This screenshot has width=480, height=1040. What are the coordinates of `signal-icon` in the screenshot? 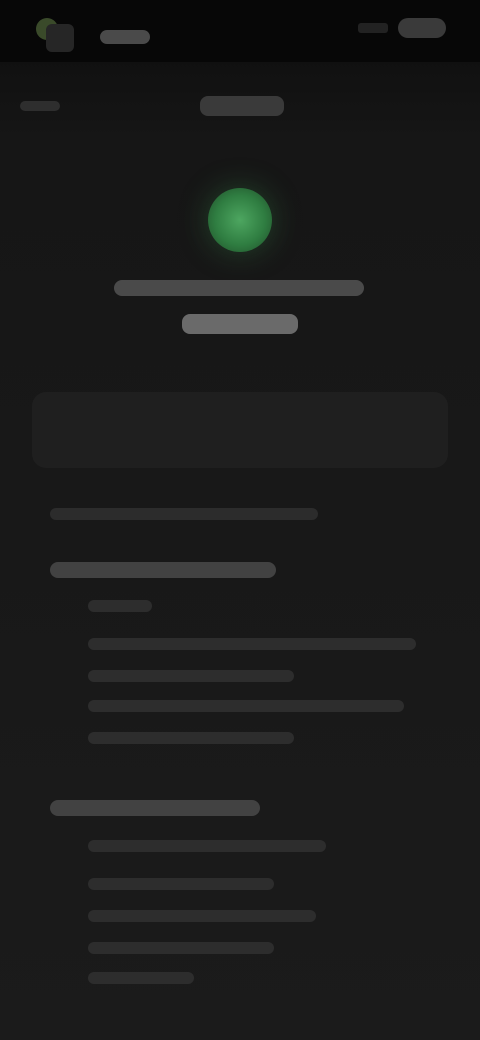 It's located at (373, 28).